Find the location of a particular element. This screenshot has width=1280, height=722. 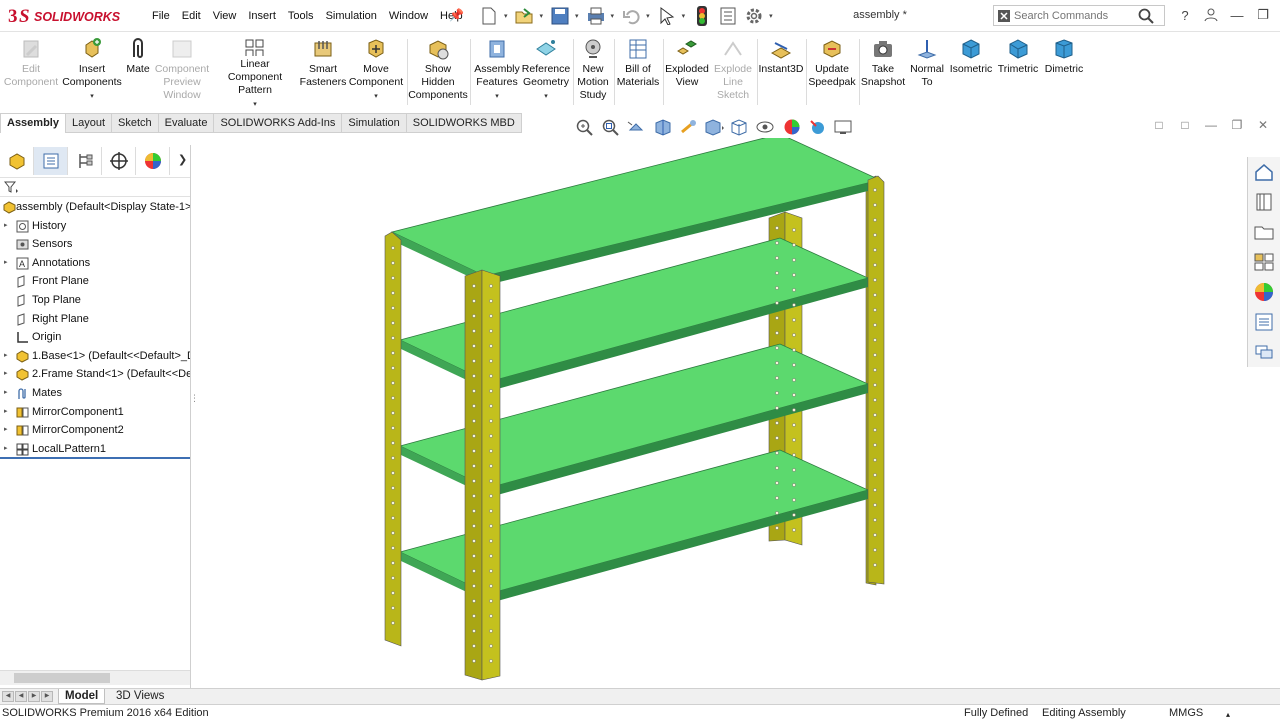

configuration-manager-tab-icon is located at coordinates (85, 161).